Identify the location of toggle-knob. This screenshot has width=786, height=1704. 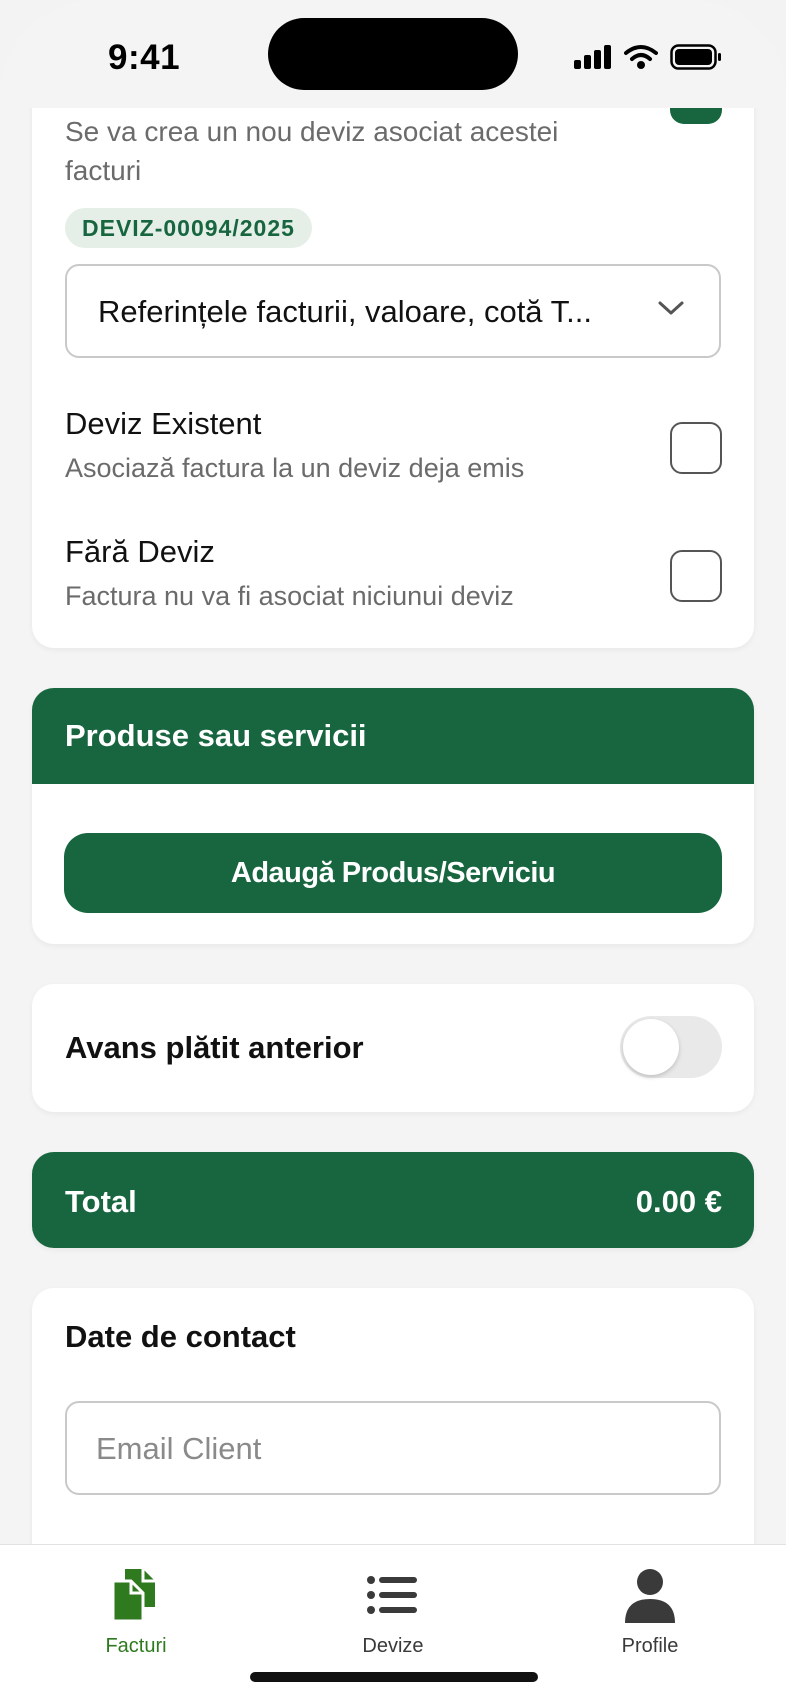
(651, 1047).